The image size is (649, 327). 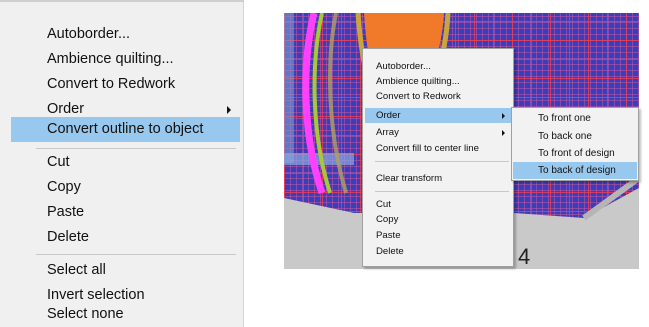 I want to click on menu-item-label: To back one, so click(x=565, y=136).